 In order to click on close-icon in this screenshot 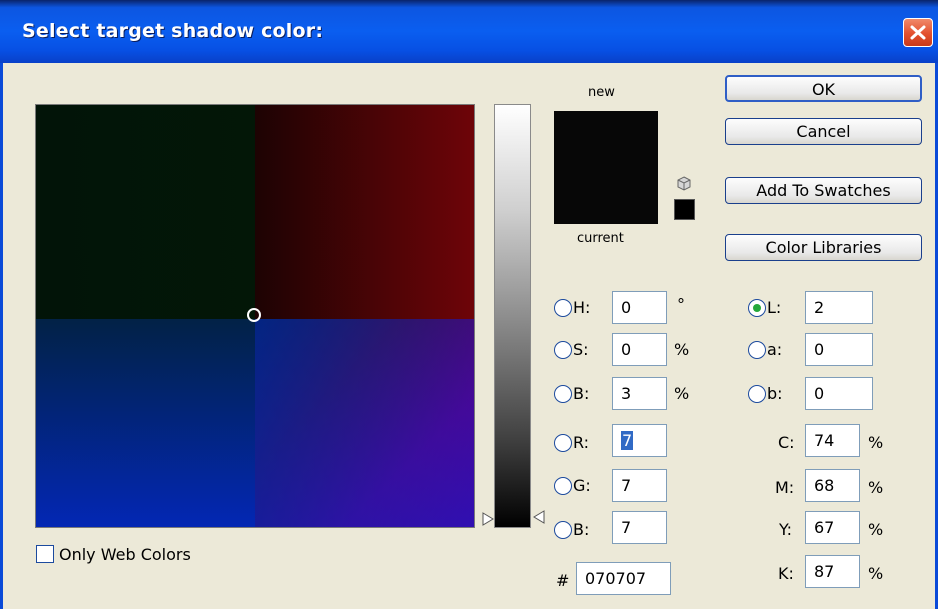, I will do `click(918, 32)`.